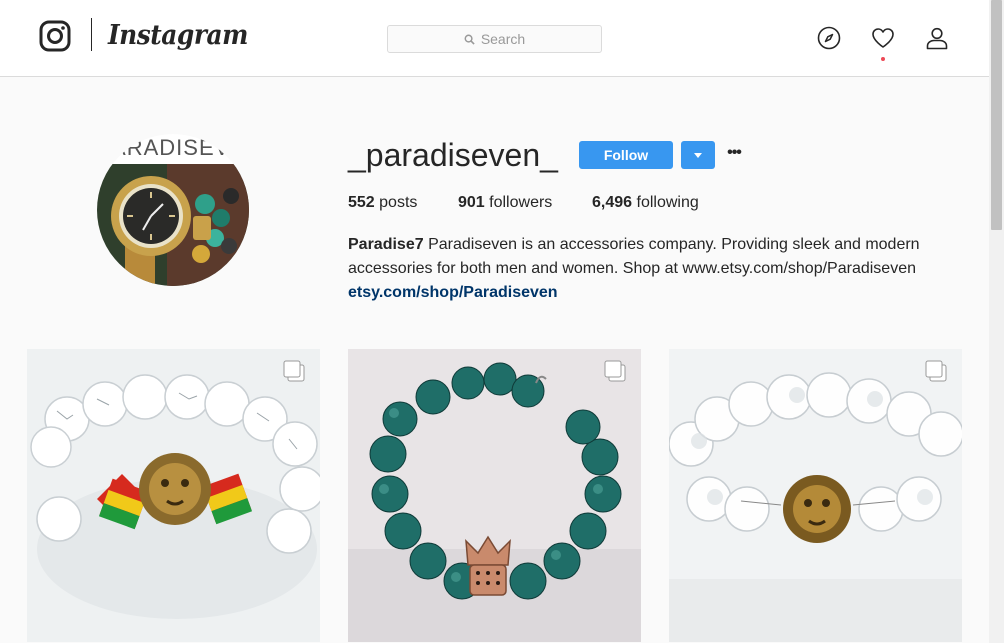 Image resolution: width=1004 pixels, height=643 pixels. I want to click on follow-button: Follow, so click(626, 155).